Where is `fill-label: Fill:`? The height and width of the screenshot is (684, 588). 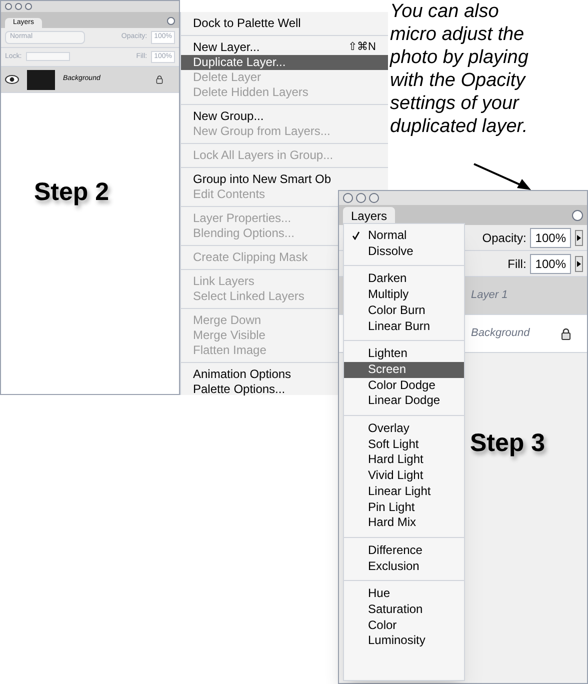 fill-label: Fill: is located at coordinates (517, 264).